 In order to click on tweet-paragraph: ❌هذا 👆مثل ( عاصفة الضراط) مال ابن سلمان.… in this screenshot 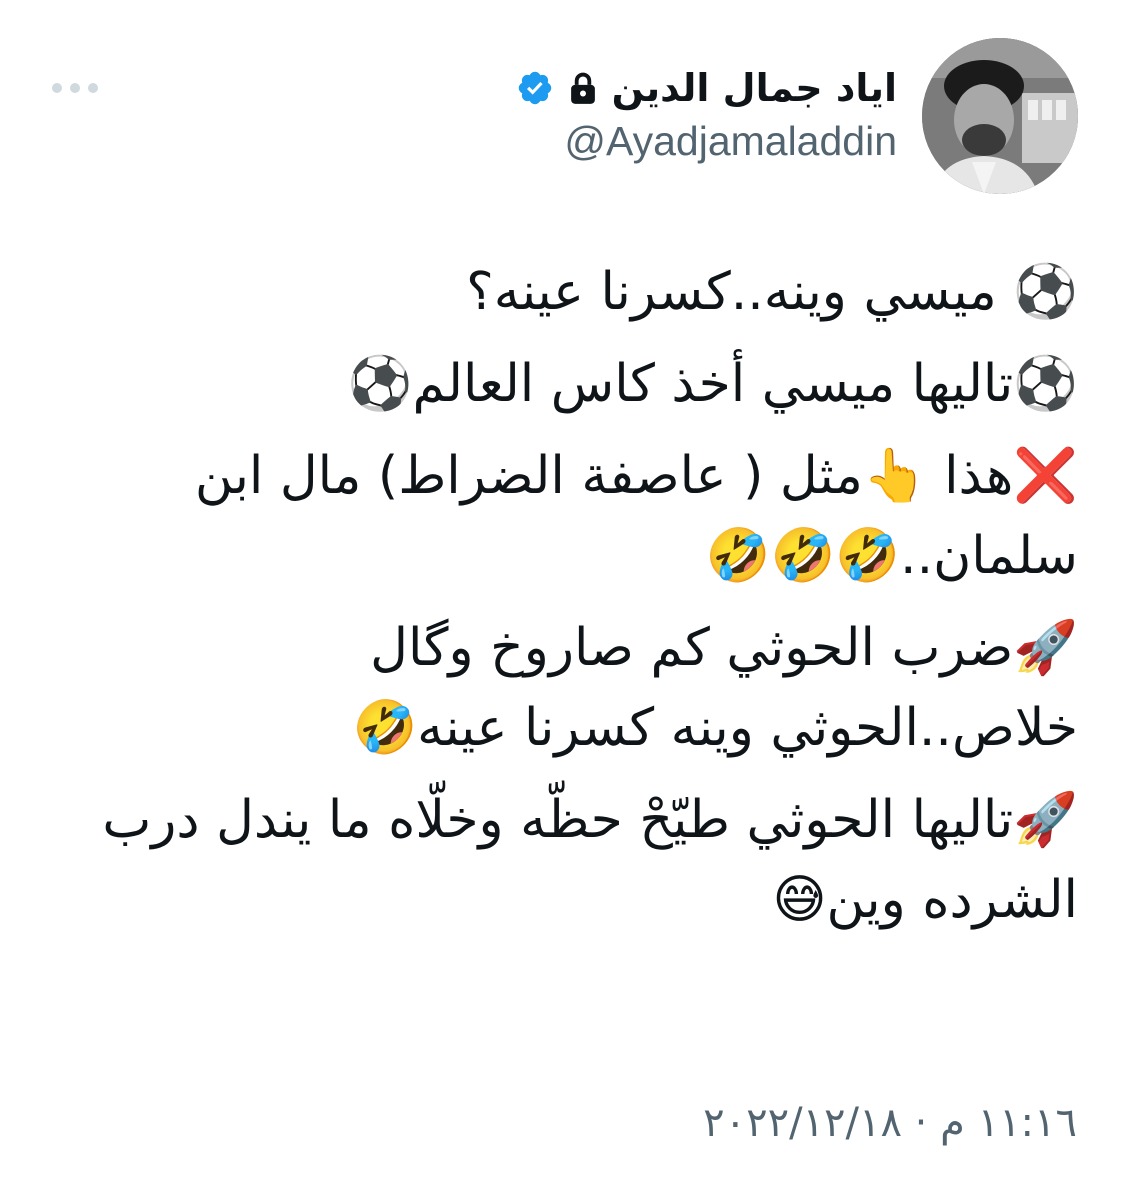, I will do `click(628, 516)`.